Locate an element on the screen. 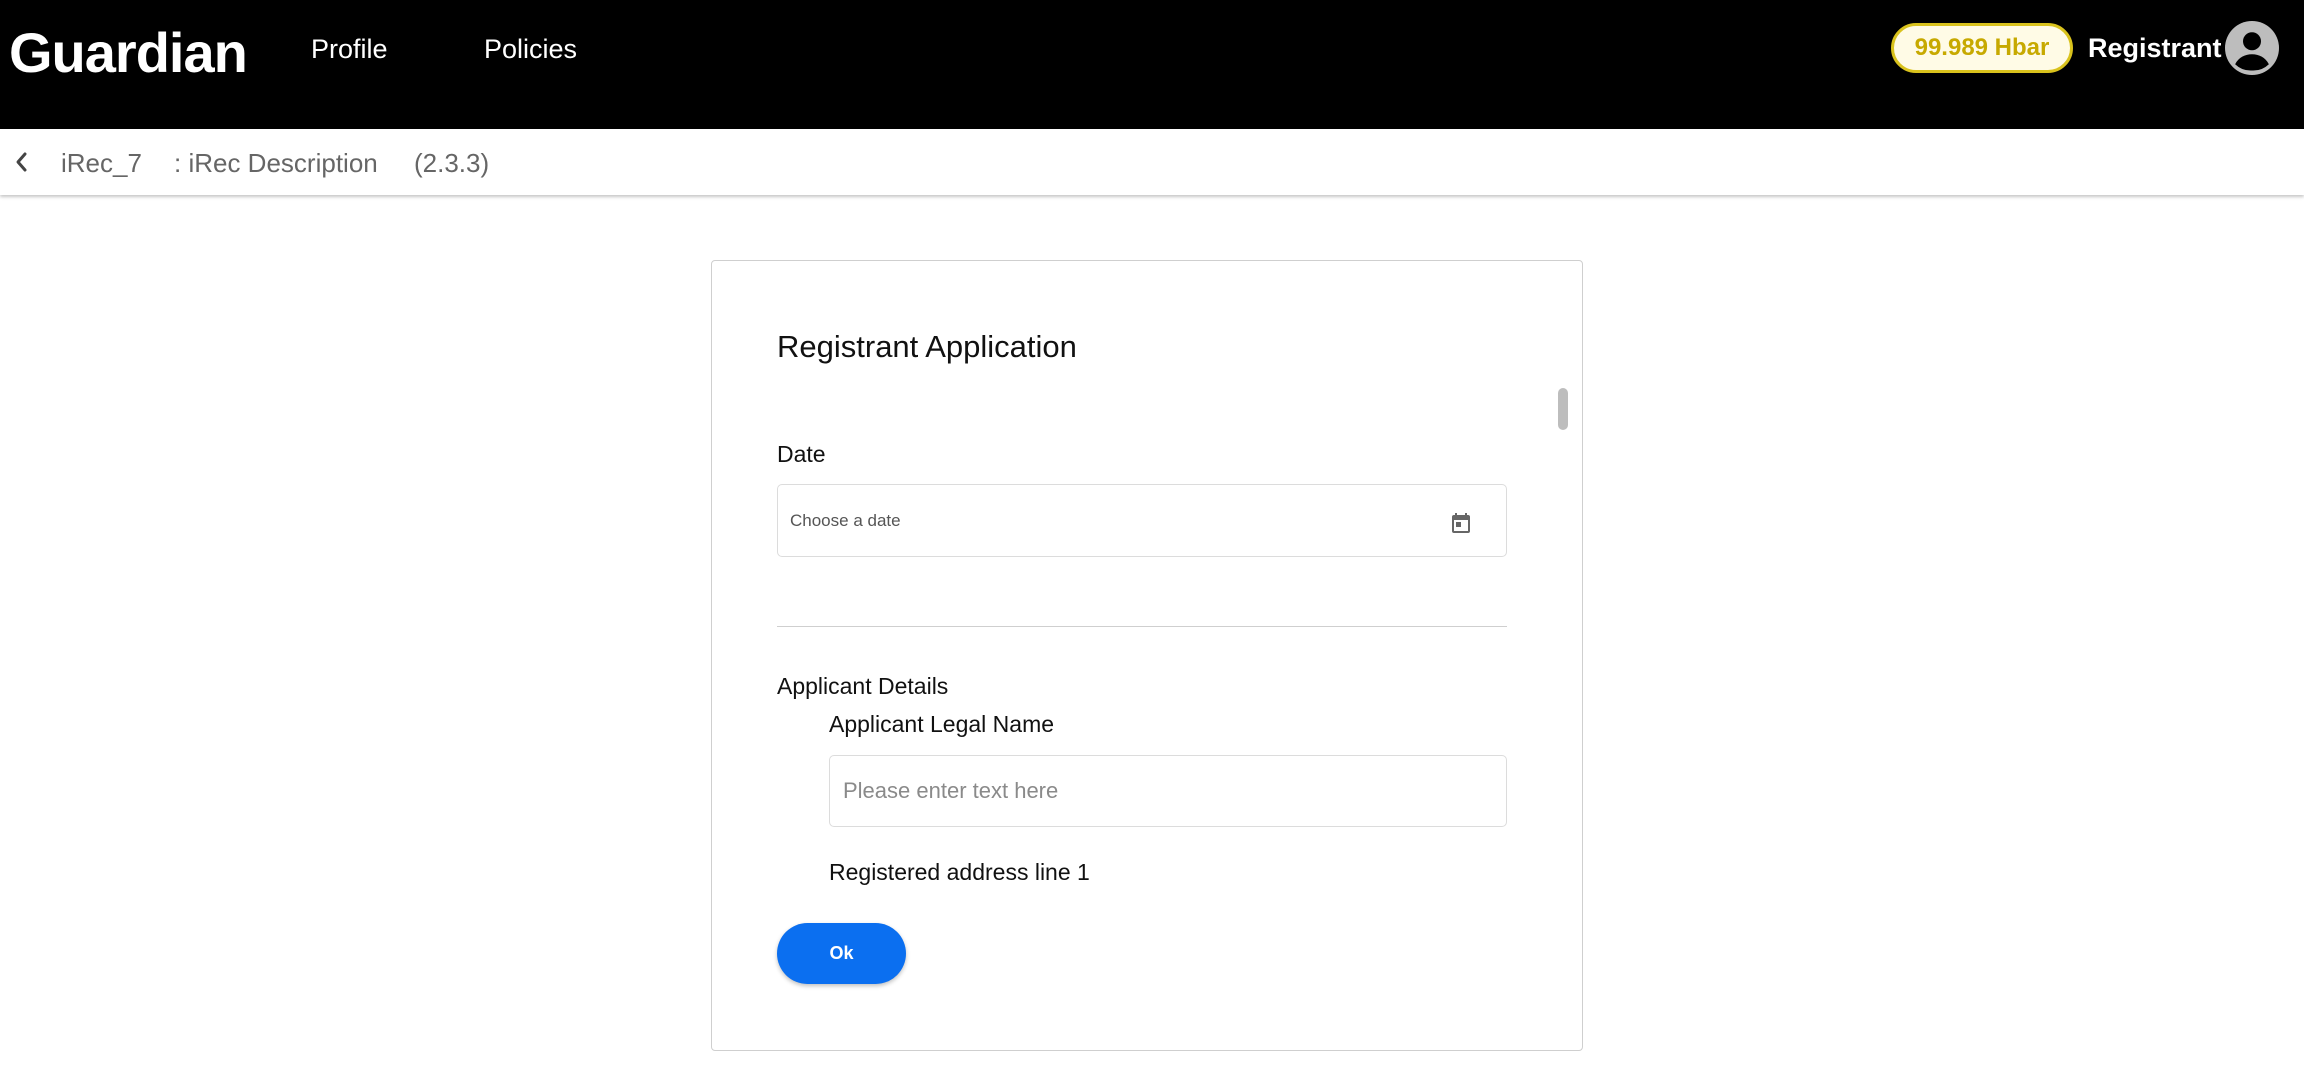  ok-button: Ok is located at coordinates (841, 953).